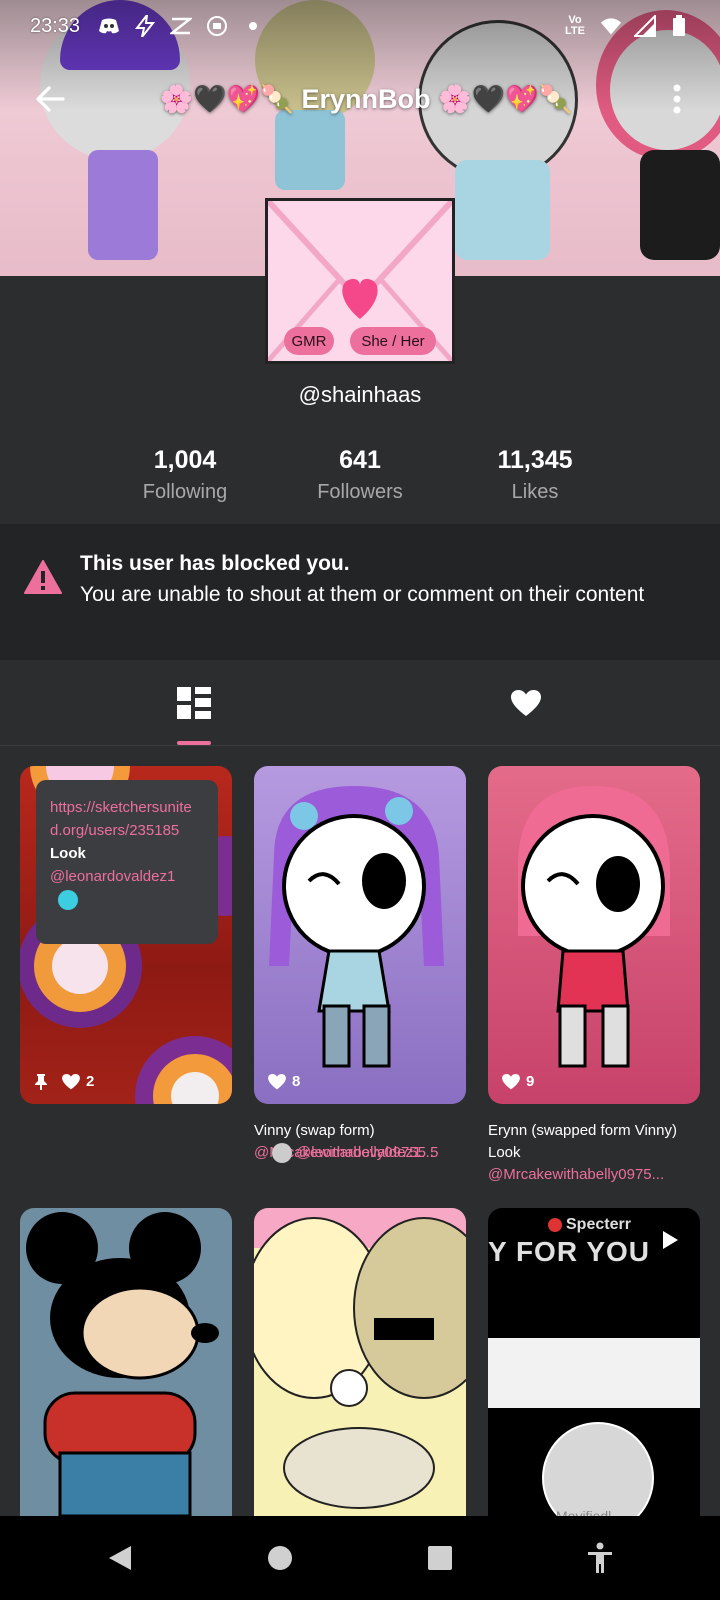 The image size is (720, 1600). Describe the element at coordinates (569, 1251) in the screenshot. I see `overlay-text-2: Y FOR YOU` at that location.